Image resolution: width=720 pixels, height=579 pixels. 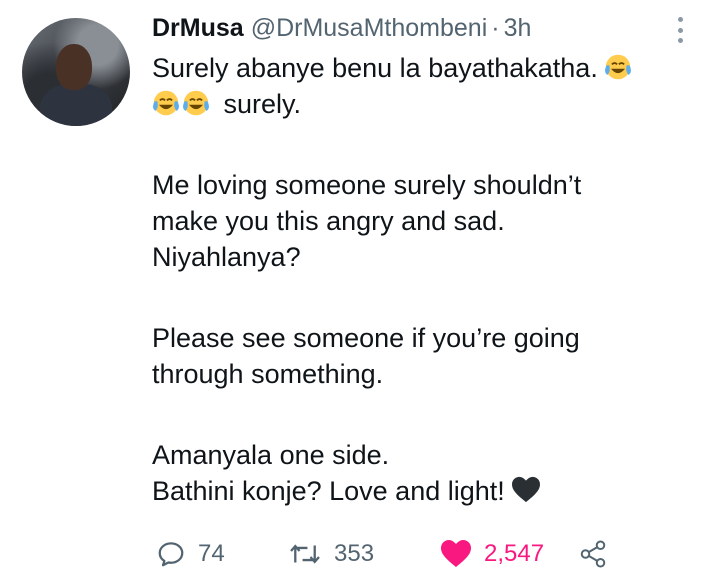 What do you see at coordinates (422, 104) in the screenshot?
I see `tweet-line: surely.` at bounding box center [422, 104].